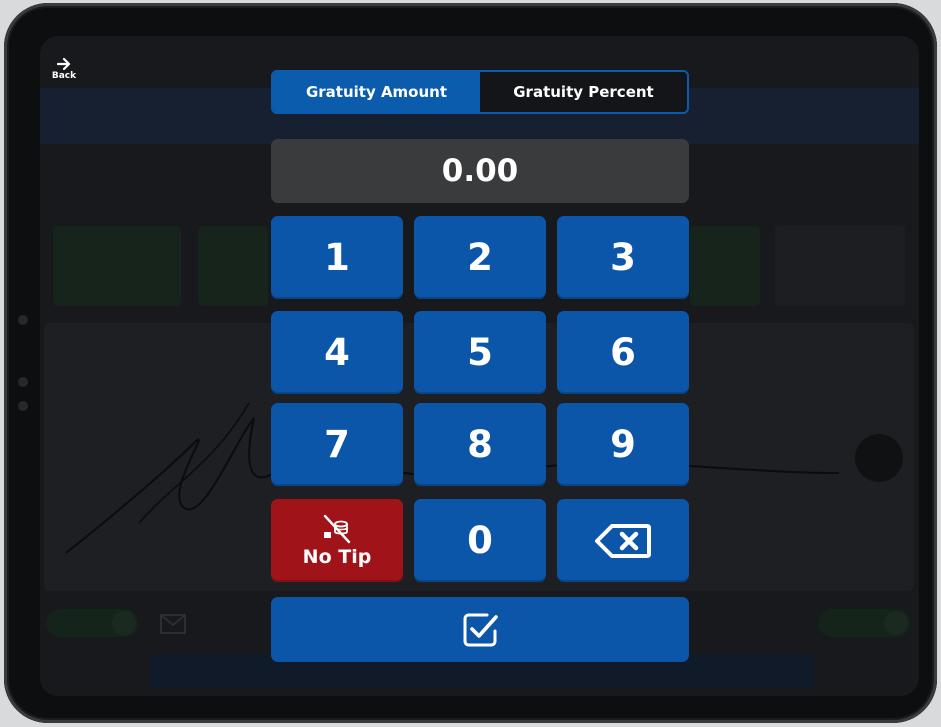  I want to click on mail-icon, so click(173, 626).